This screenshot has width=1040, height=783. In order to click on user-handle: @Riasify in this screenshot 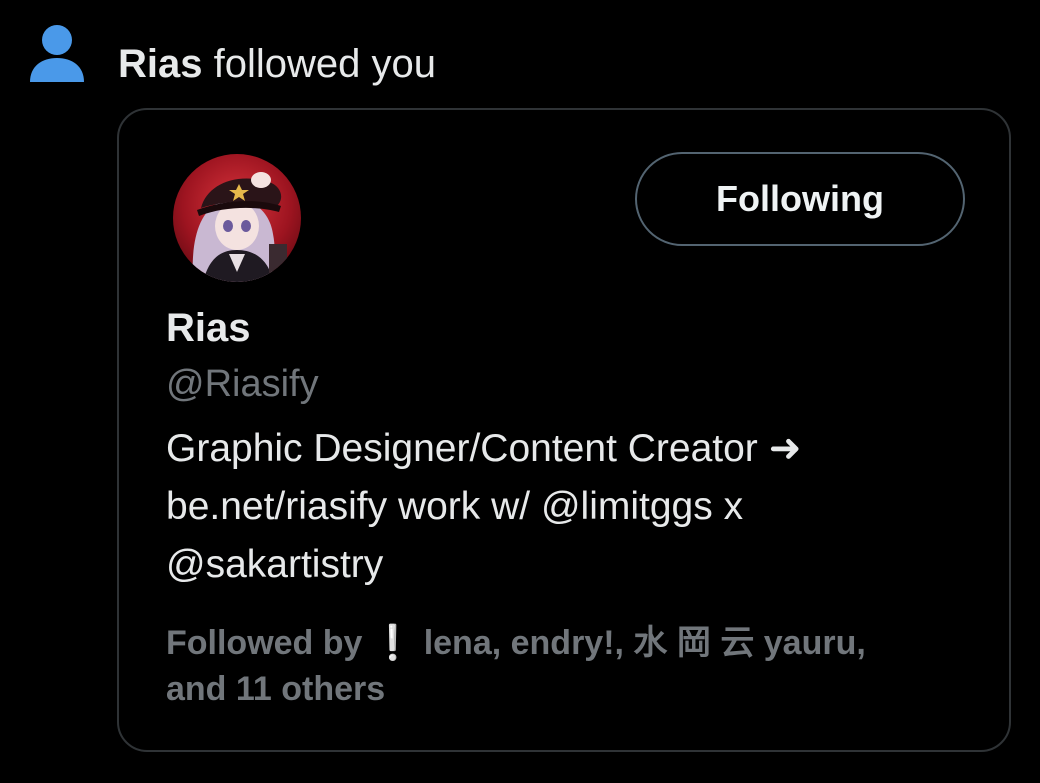, I will do `click(242, 384)`.